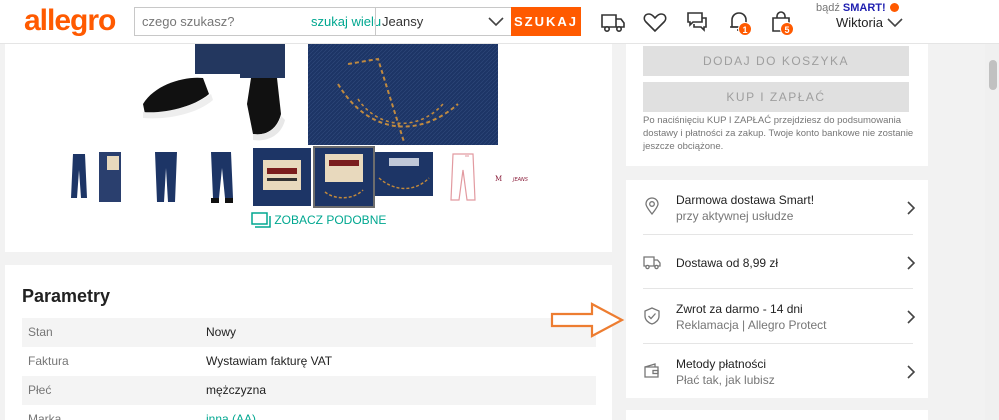  I want to click on cart-badge: 5, so click(787, 29).